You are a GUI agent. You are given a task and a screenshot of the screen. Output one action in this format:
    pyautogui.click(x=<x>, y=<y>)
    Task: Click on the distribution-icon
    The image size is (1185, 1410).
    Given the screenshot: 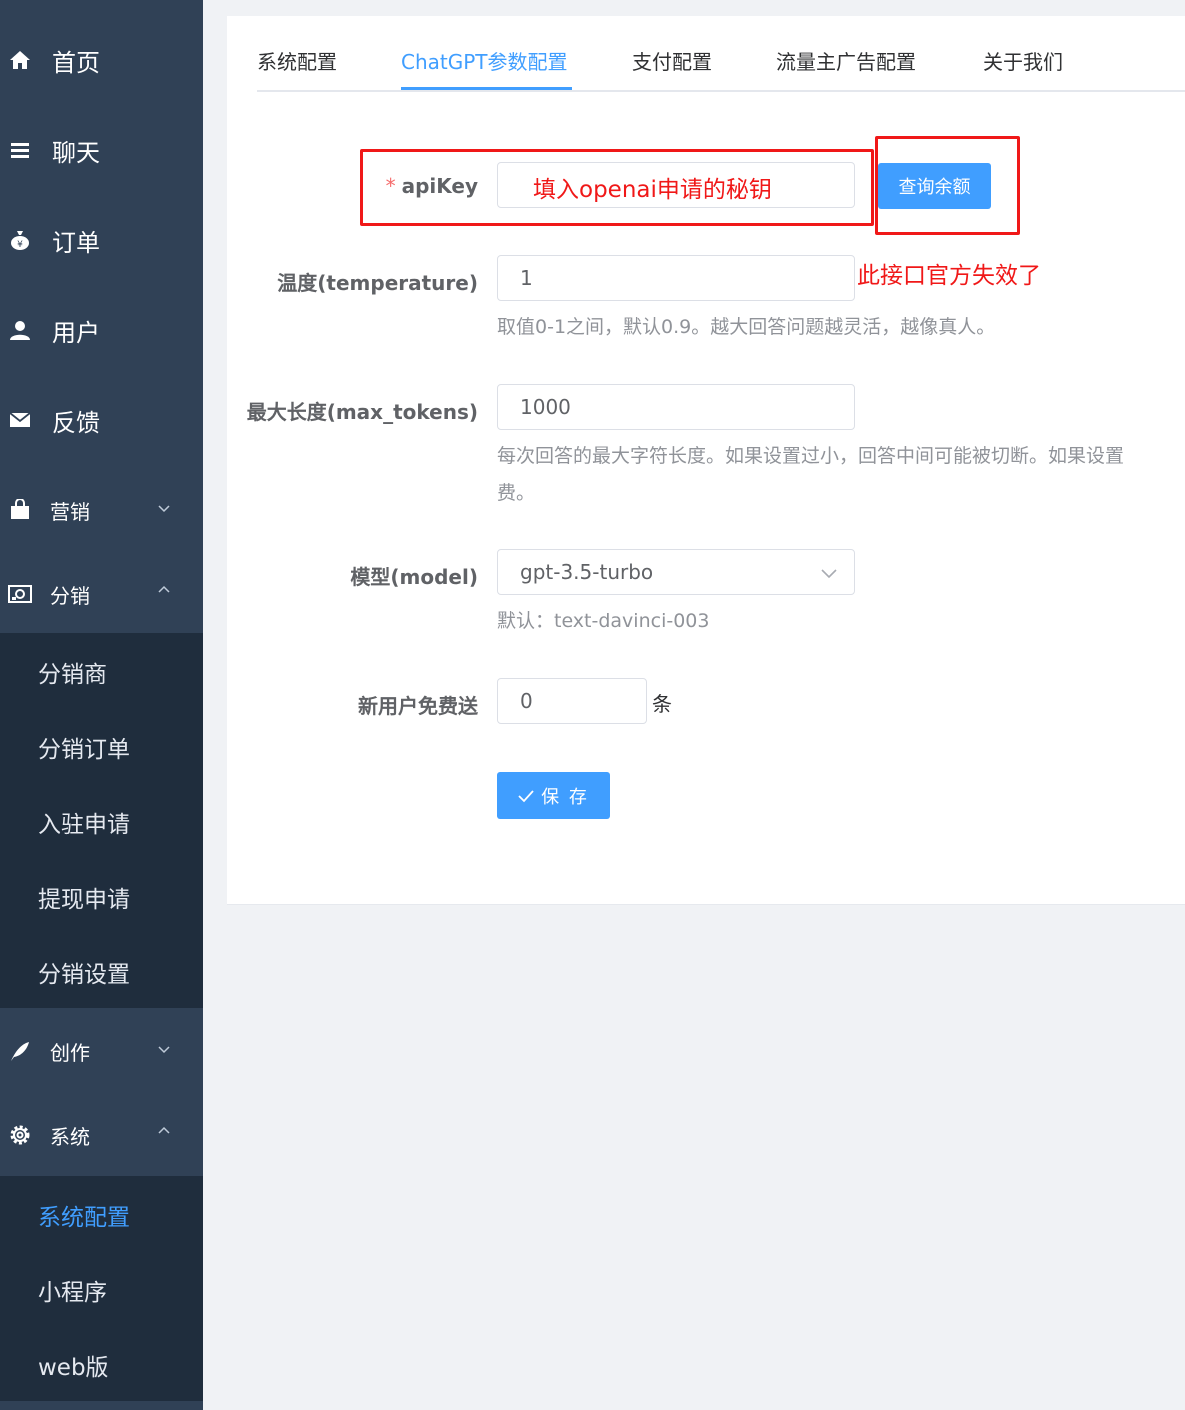 What is the action you would take?
    pyautogui.click(x=20, y=594)
    